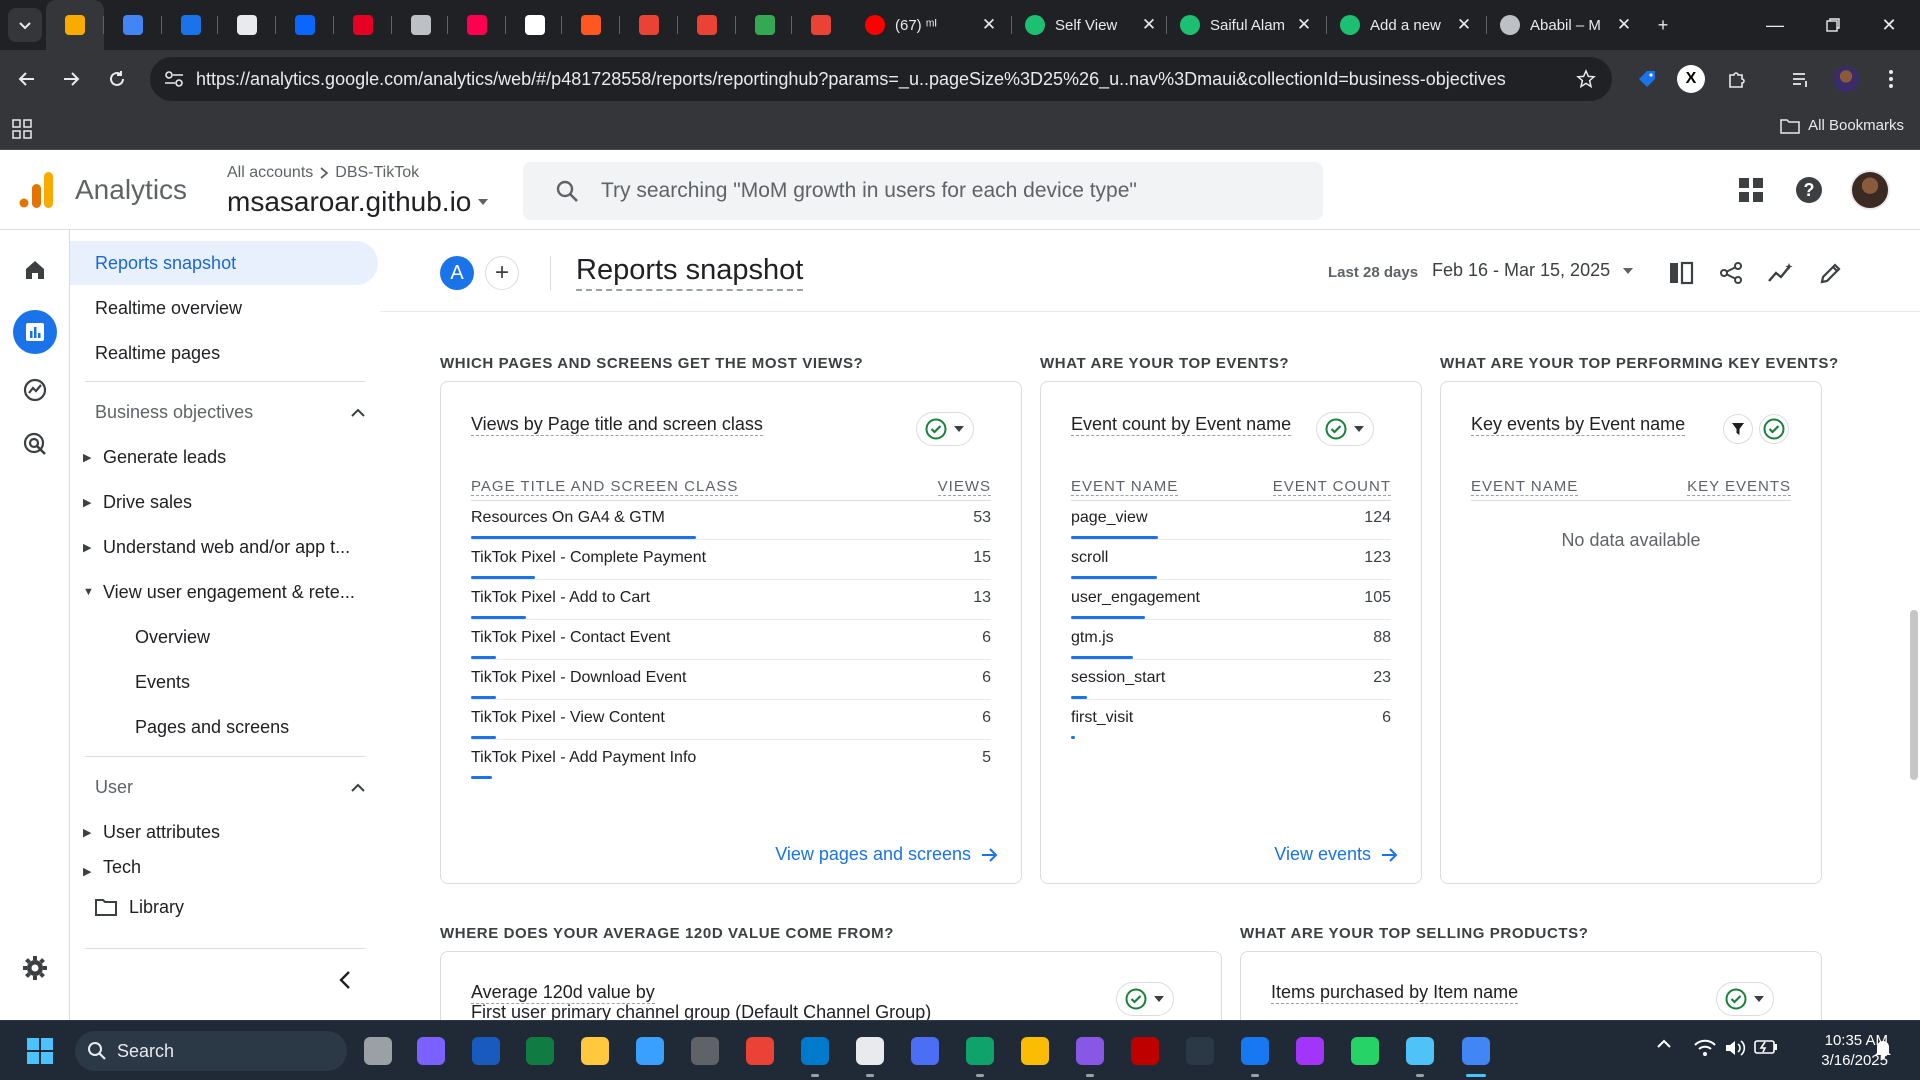  I want to click on card-title: Average 120d value by, so click(563, 993).